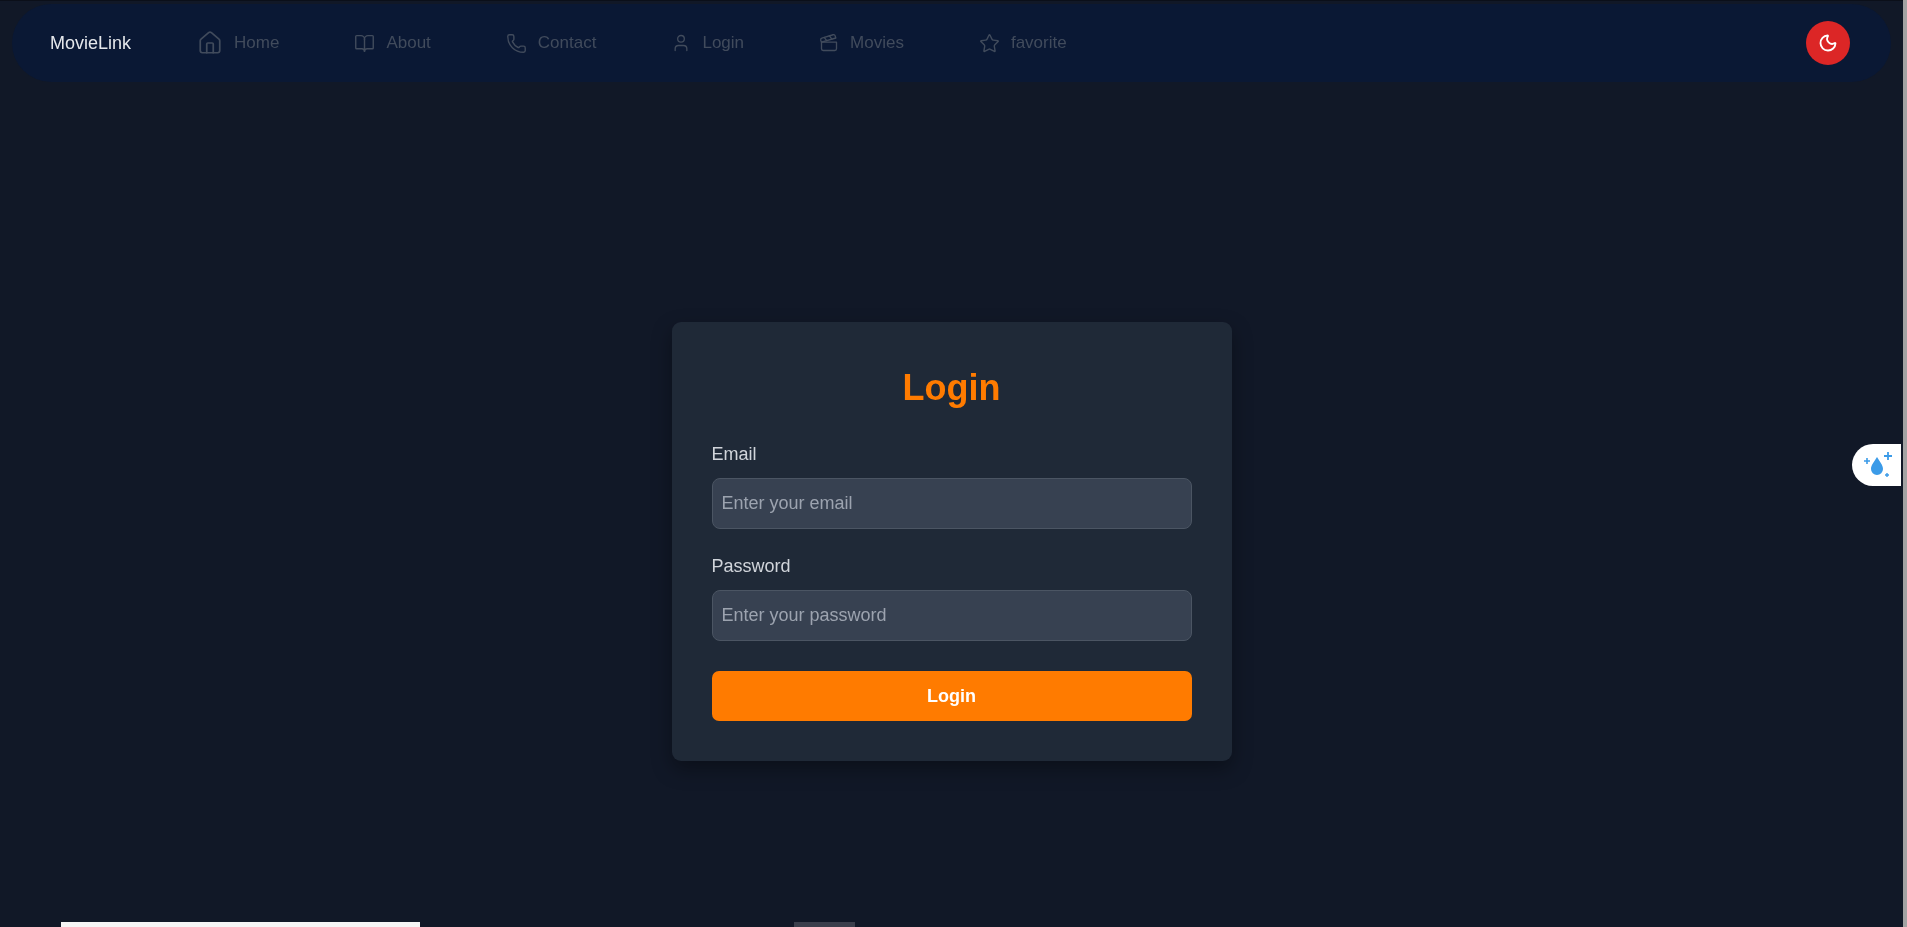 This screenshot has width=1907, height=927. What do you see at coordinates (1876, 465) in the screenshot?
I see `floating-widget` at bounding box center [1876, 465].